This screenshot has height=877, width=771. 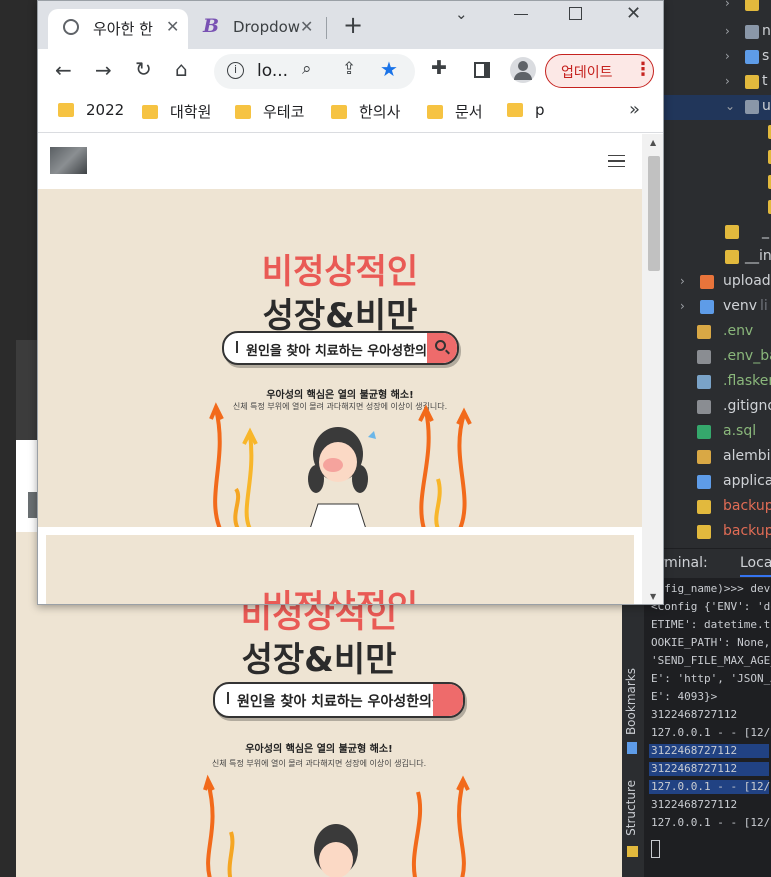 I want to click on address-bar: i lo... ⌕ ⇪ ★, so click(x=314, y=71).